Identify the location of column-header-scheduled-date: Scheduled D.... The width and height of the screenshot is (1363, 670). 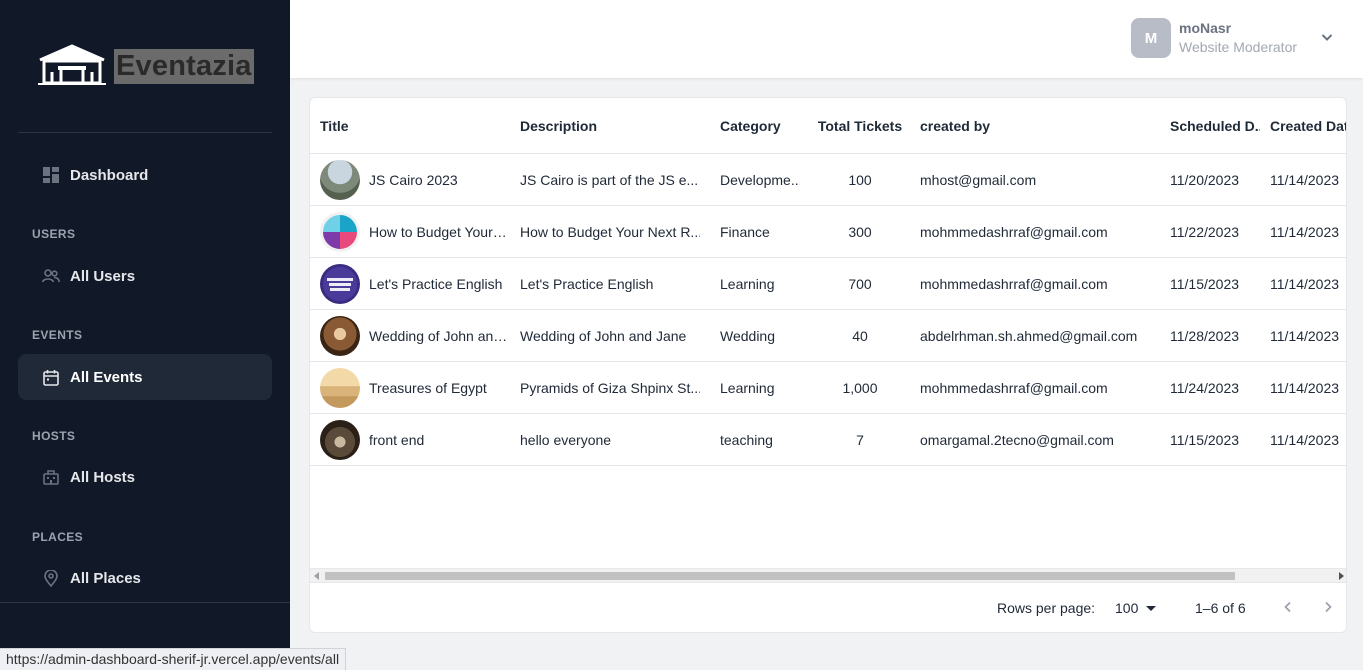
(1215, 125).